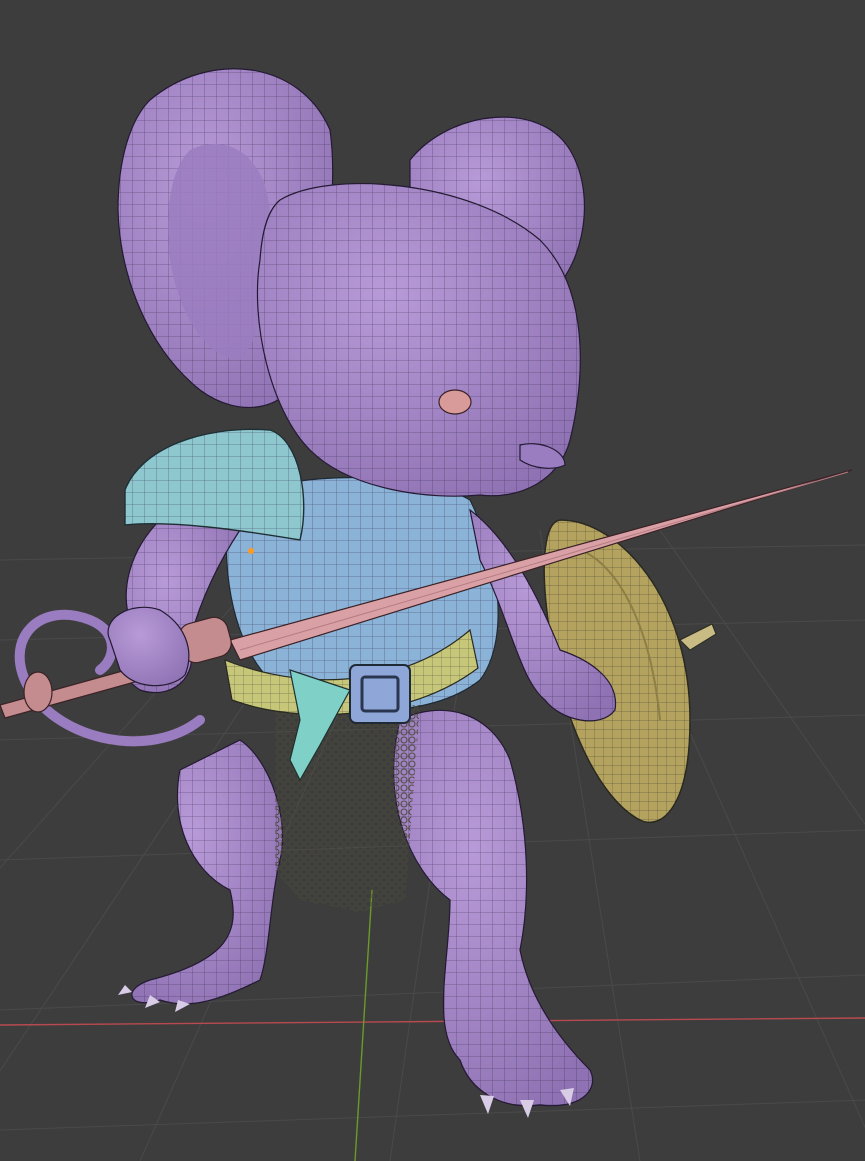 The image size is (865, 1161). I want to click on x-axis-line, so click(432, 1021).